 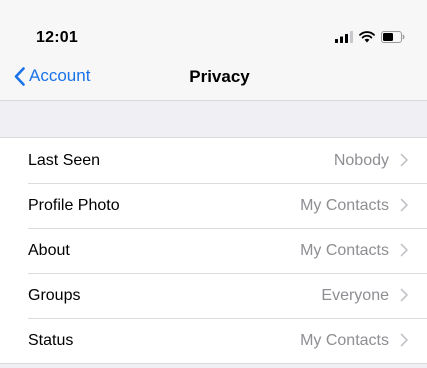 I want to click on setting-row-profile-photo: Profile Photo My Contacts, so click(x=213, y=205).